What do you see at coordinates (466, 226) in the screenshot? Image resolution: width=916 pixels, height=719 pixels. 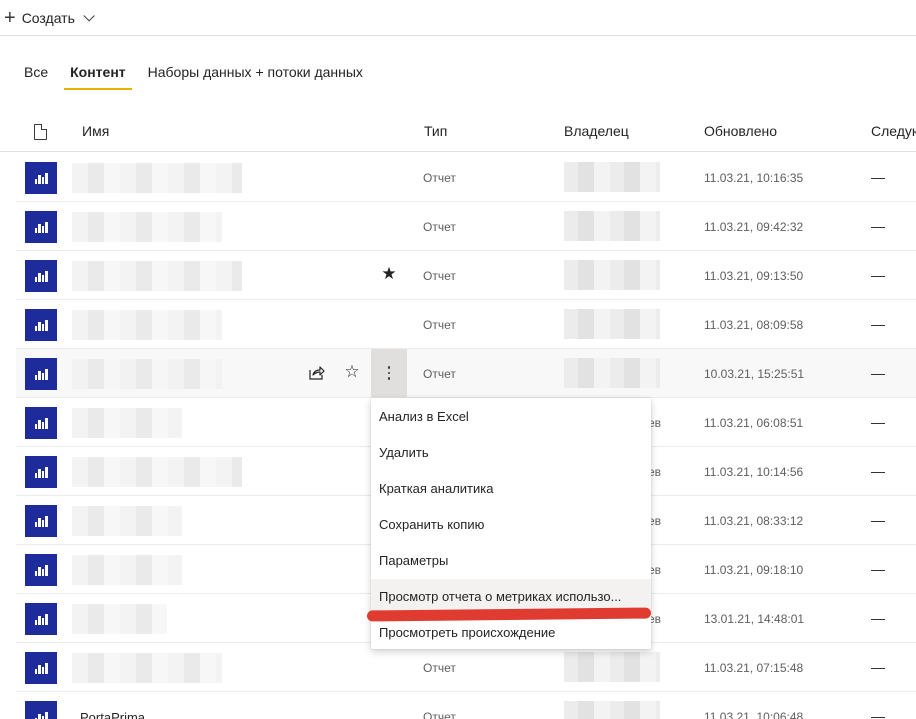 I see `table-row: Отчет 11.03.21, 09:42:32 —` at bounding box center [466, 226].